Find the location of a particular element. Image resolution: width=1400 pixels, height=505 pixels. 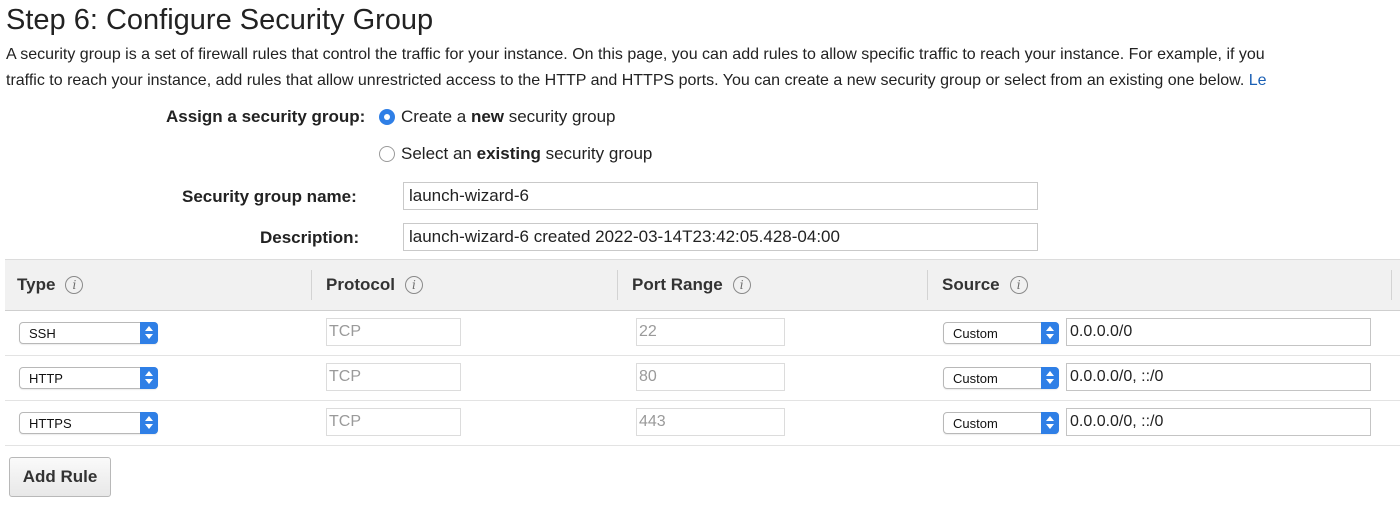

header-protocol: Protocol i is located at coordinates (374, 285).